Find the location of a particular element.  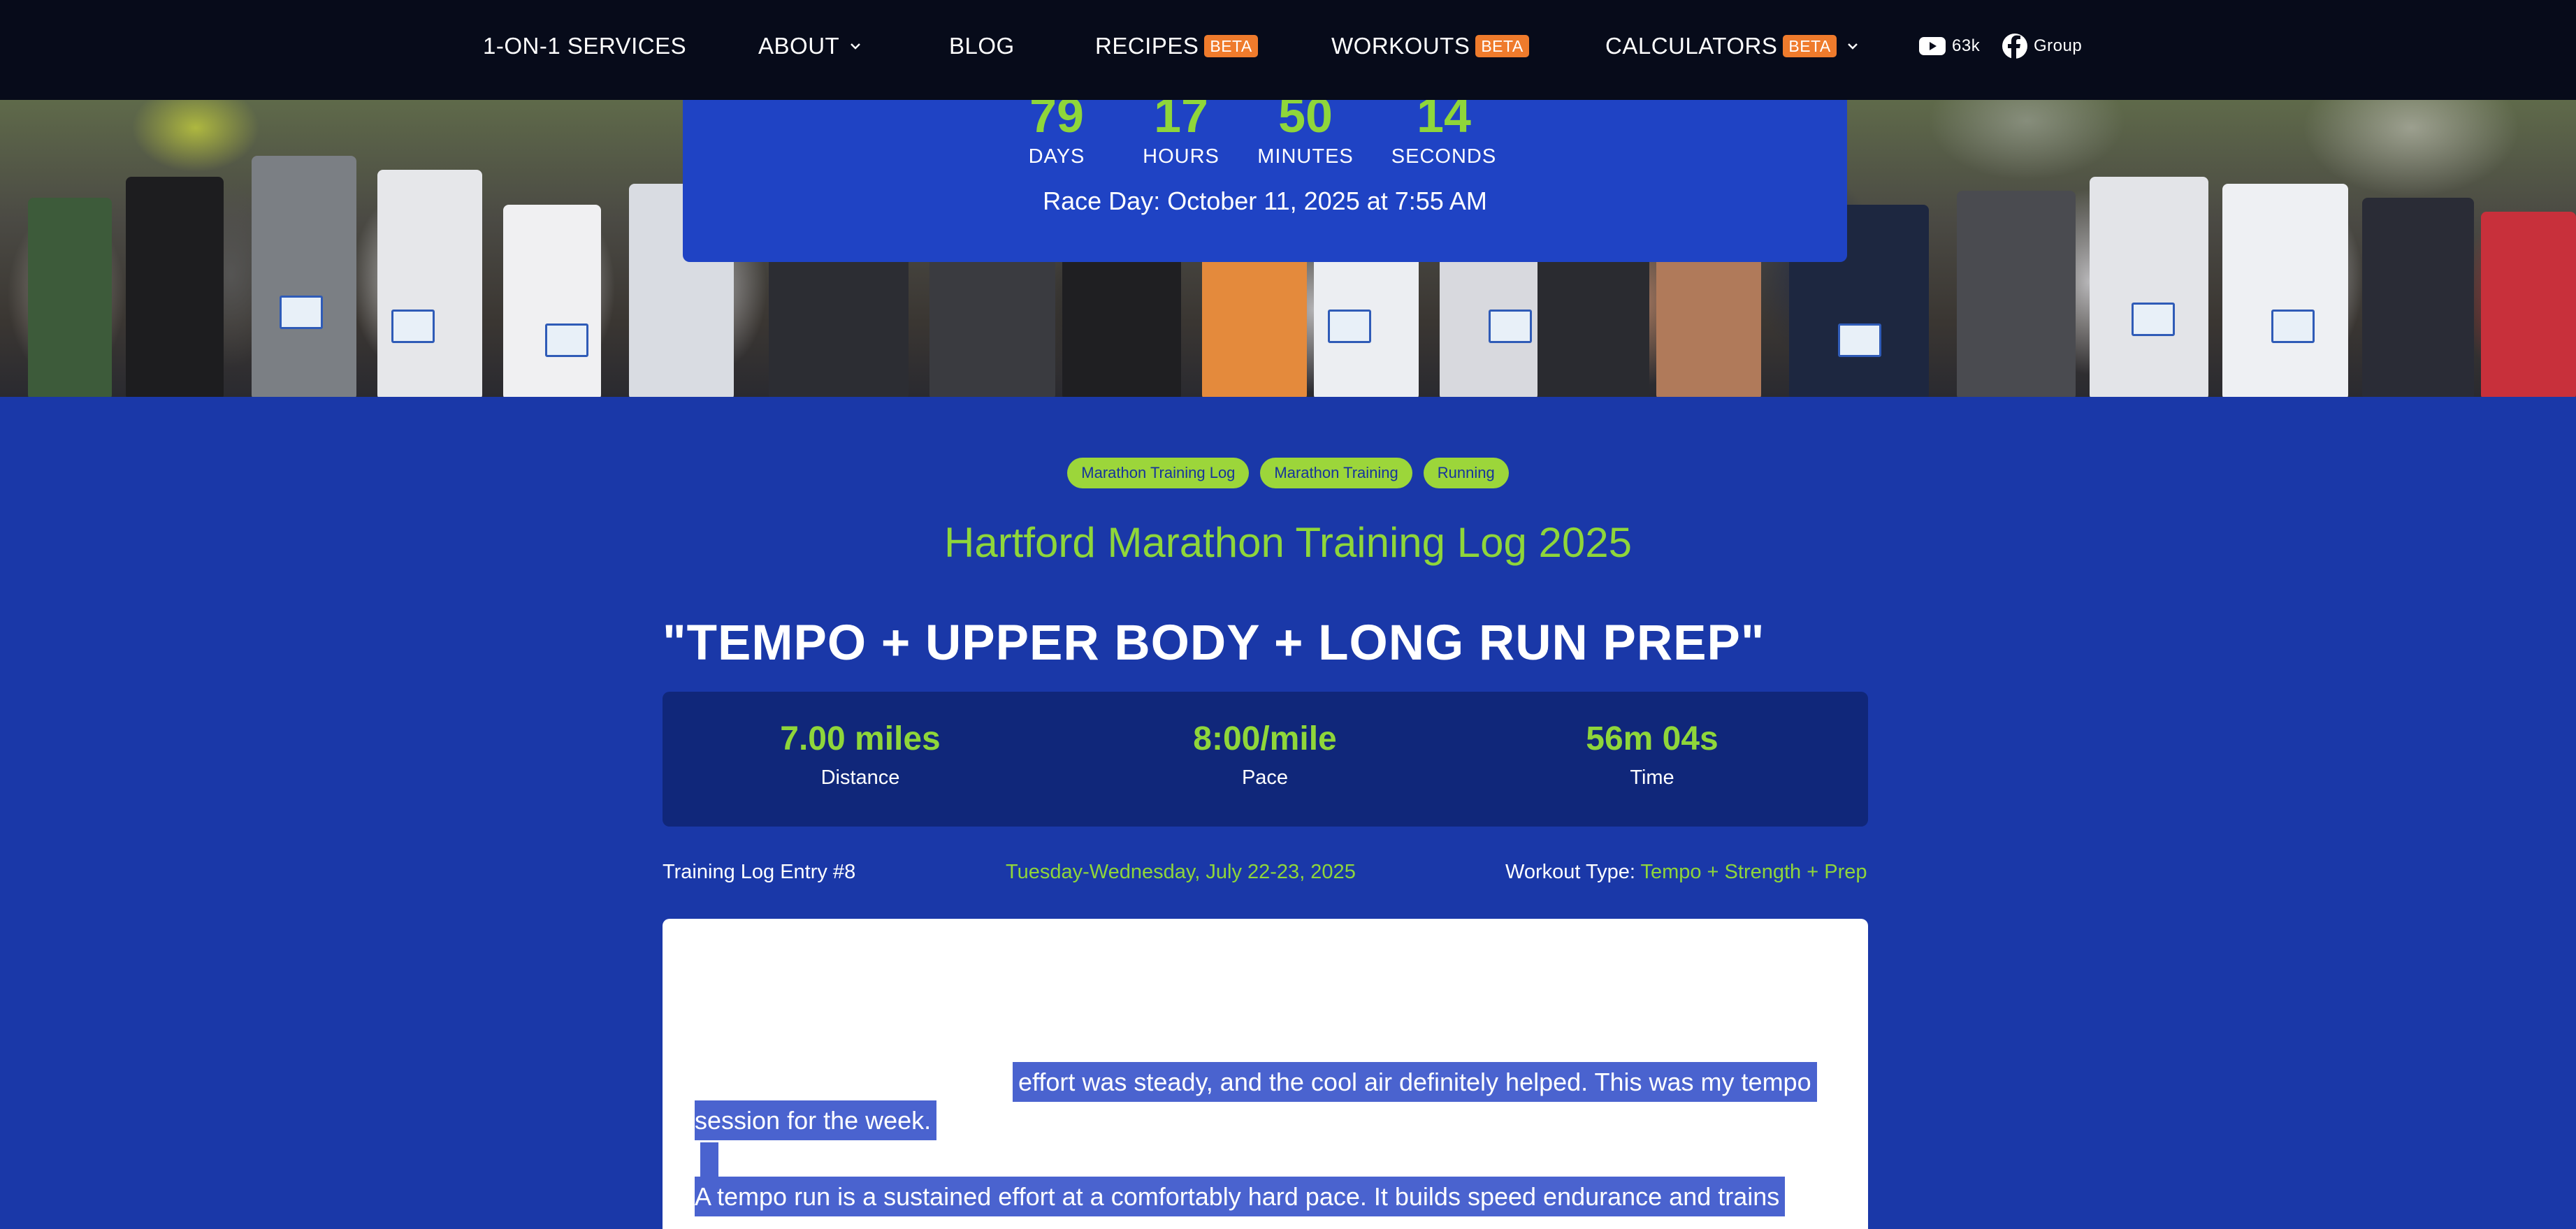

nav-item-label: 1-ON-1 SERVICES is located at coordinates (585, 45).